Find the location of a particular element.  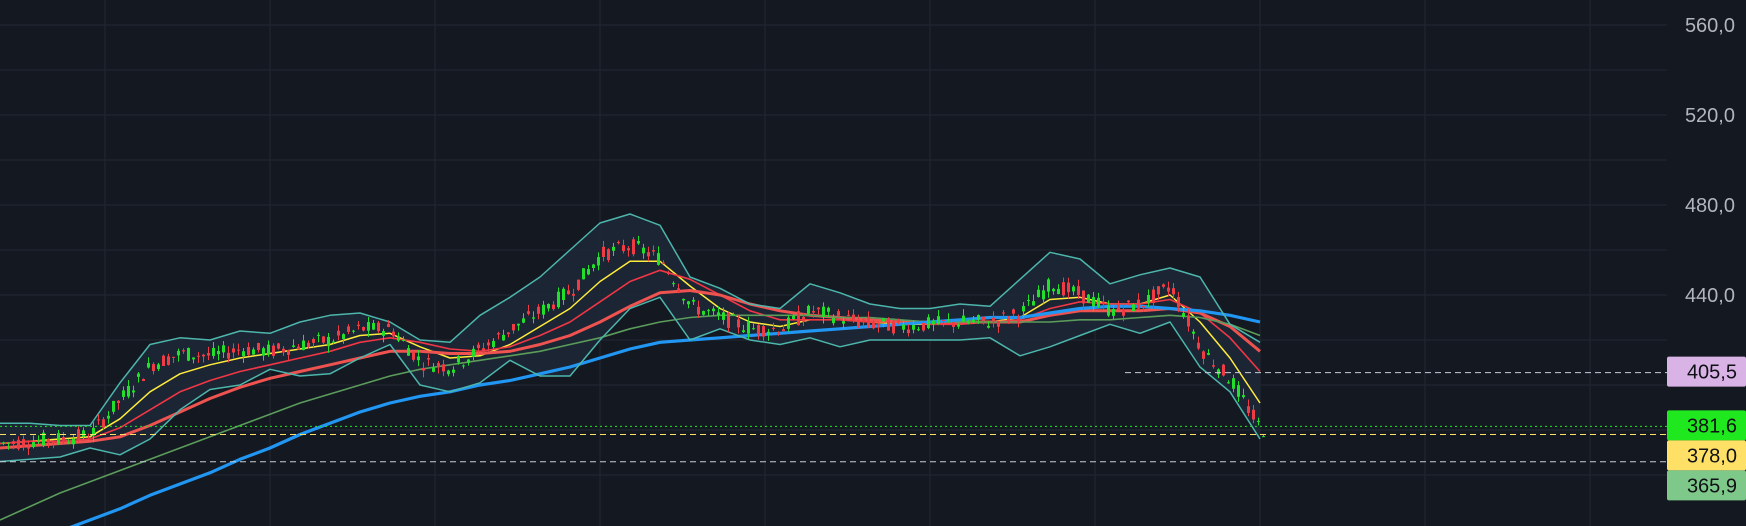

y-axis: 560,0 520,0 480,0 440,0 is located at coordinates (1710, 161).